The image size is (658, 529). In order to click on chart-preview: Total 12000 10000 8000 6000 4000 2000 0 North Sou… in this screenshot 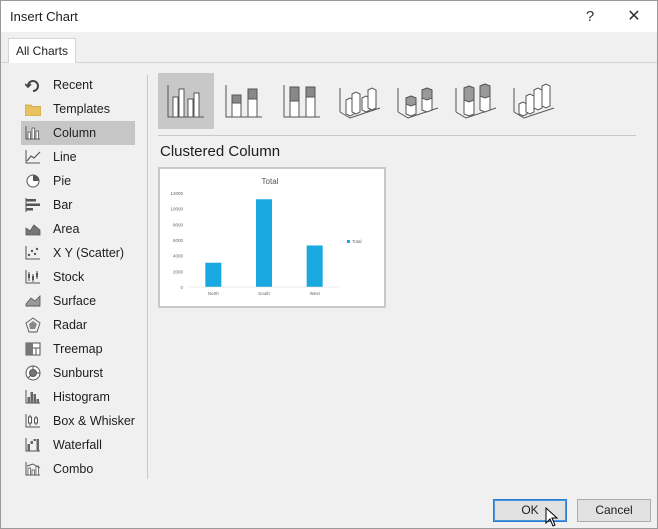, I will do `click(272, 237)`.